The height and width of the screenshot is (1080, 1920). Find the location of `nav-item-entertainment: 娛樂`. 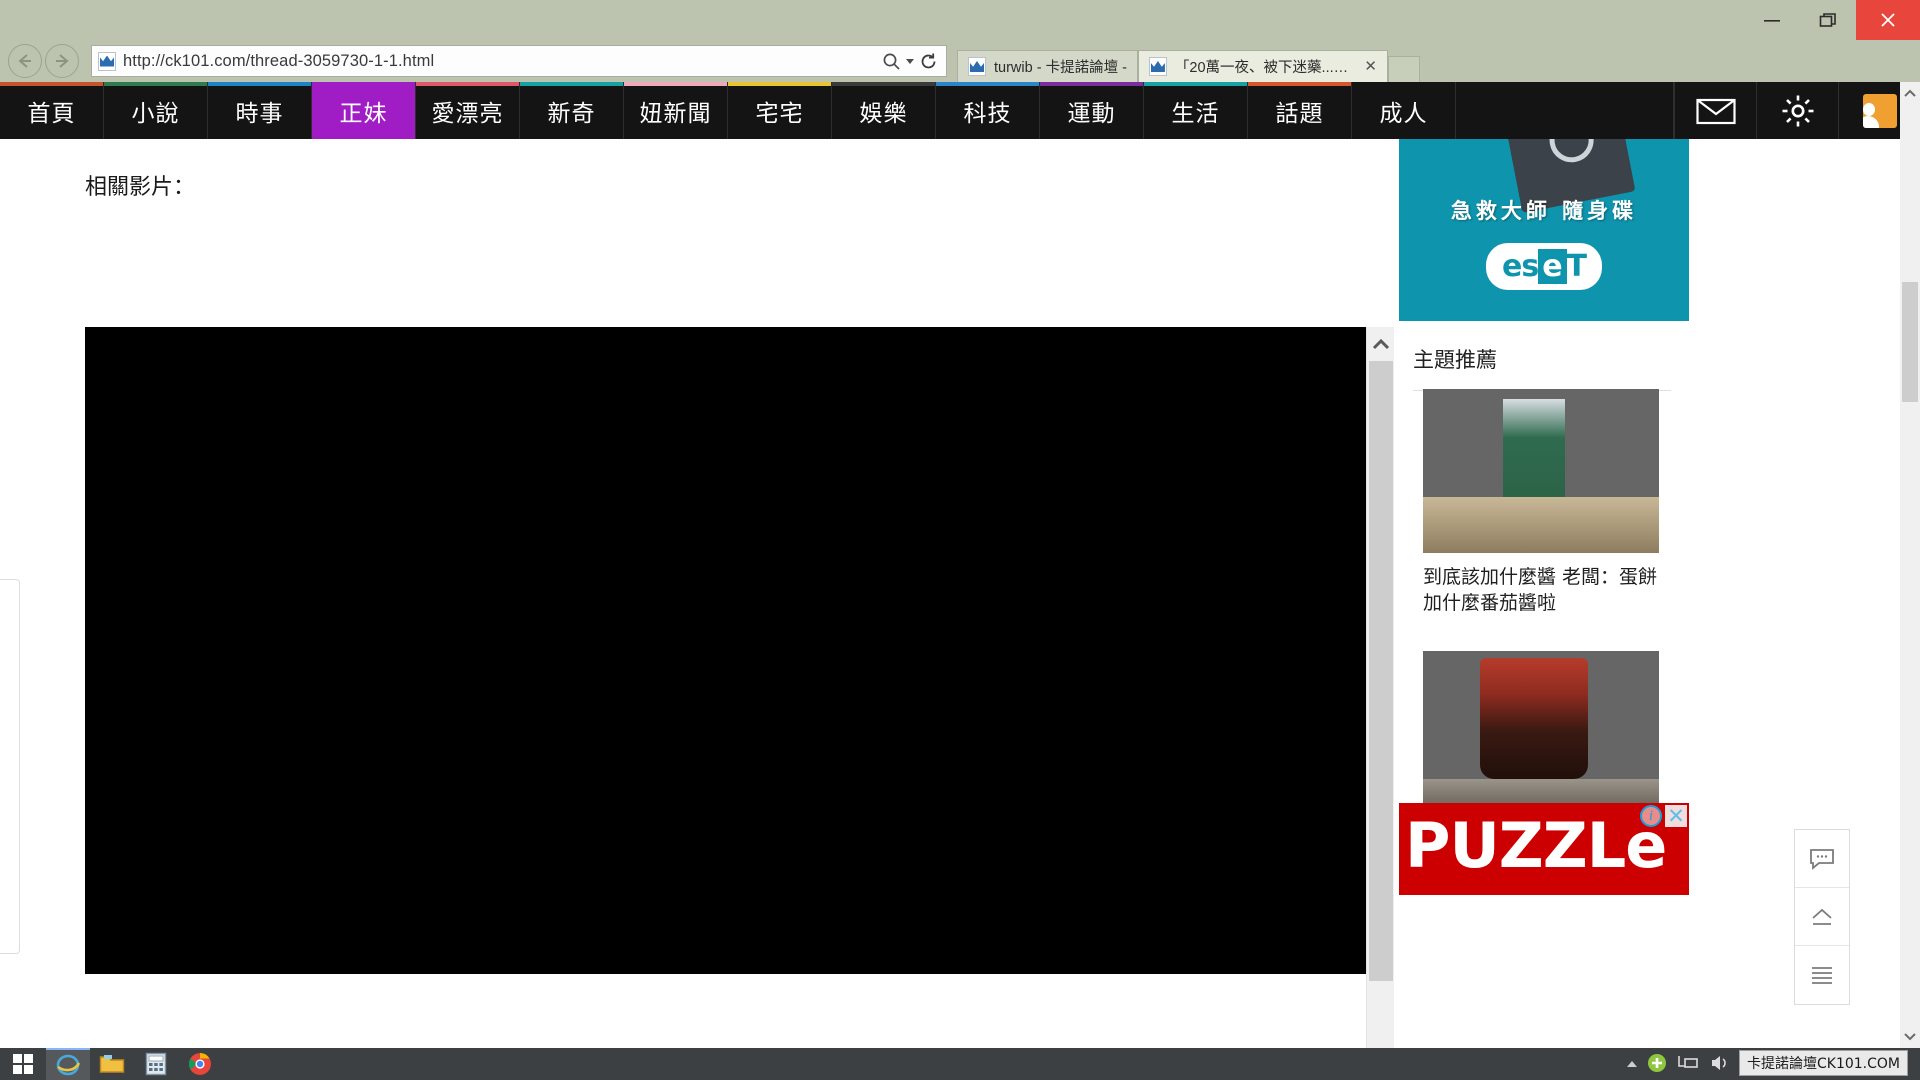

nav-item-entertainment: 娛樂 is located at coordinates (884, 110).